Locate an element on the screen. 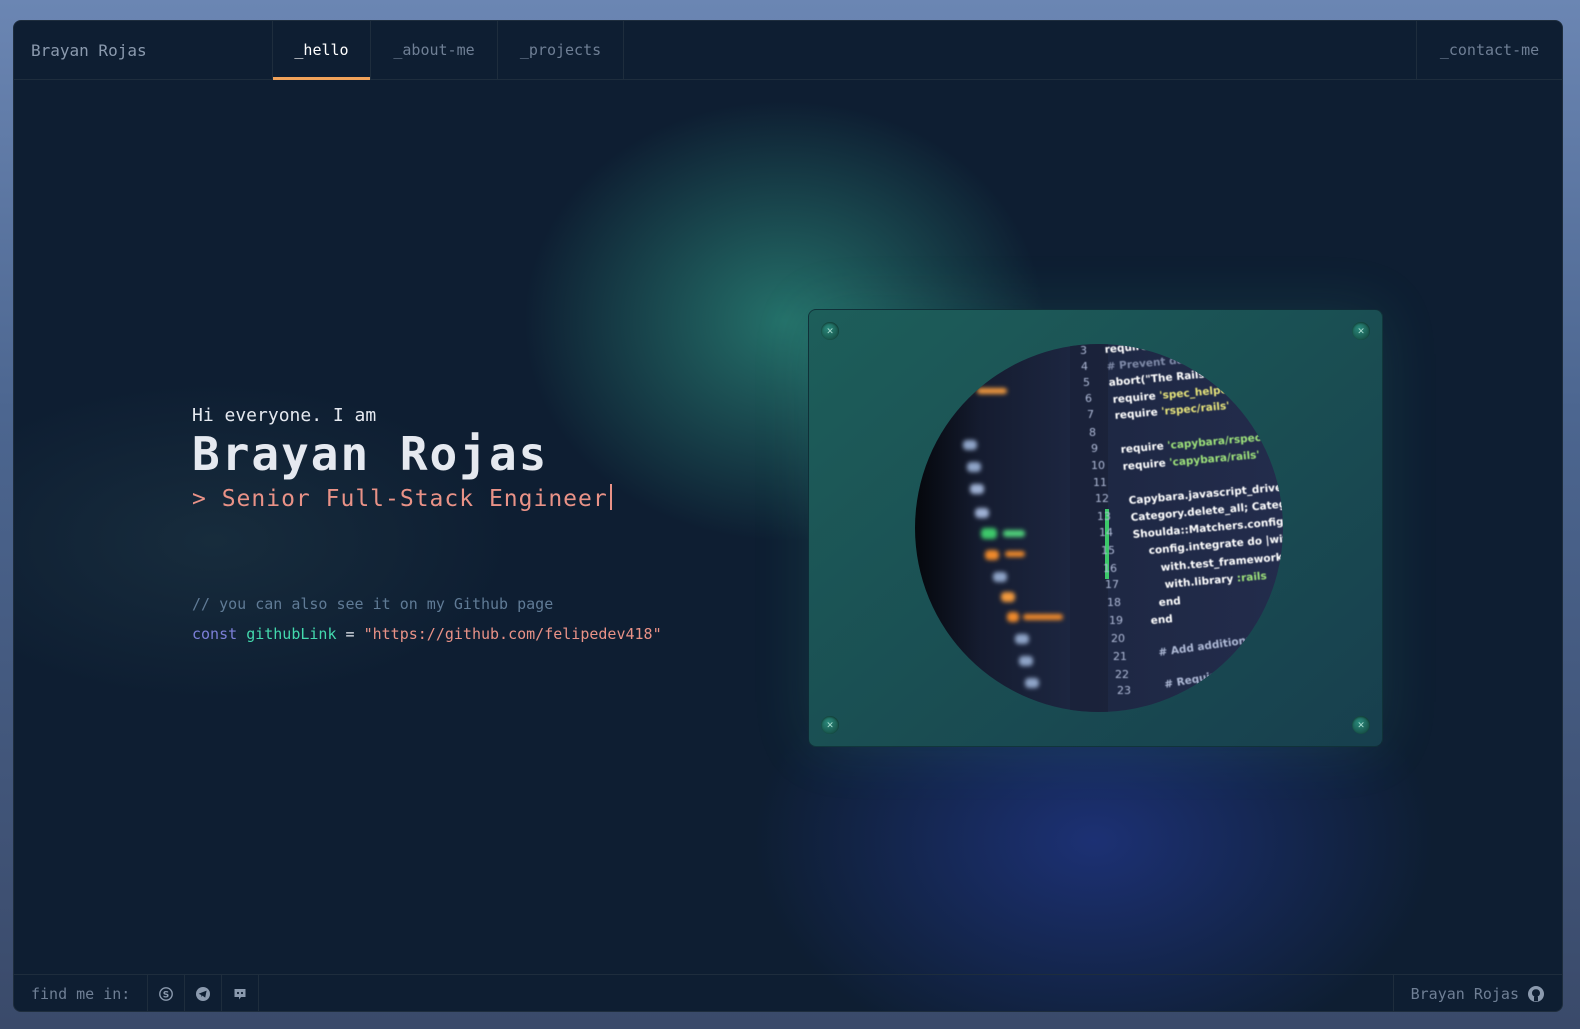  discord-icon is located at coordinates (240, 993).